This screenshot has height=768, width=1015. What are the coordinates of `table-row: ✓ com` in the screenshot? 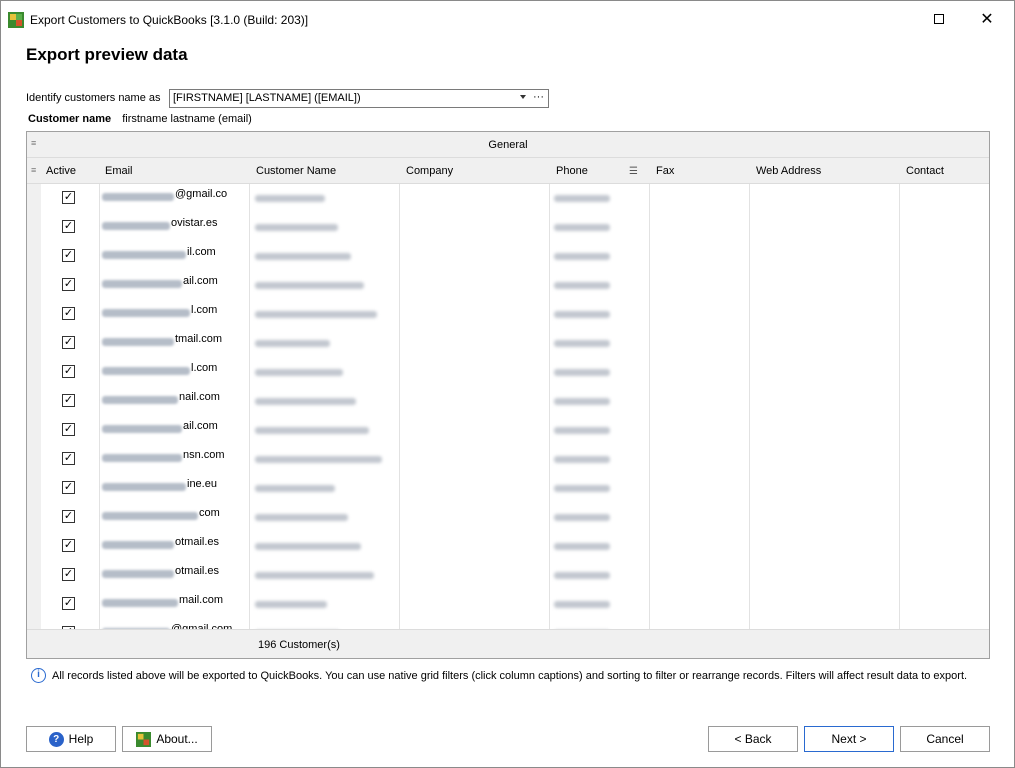 It's located at (508, 517).